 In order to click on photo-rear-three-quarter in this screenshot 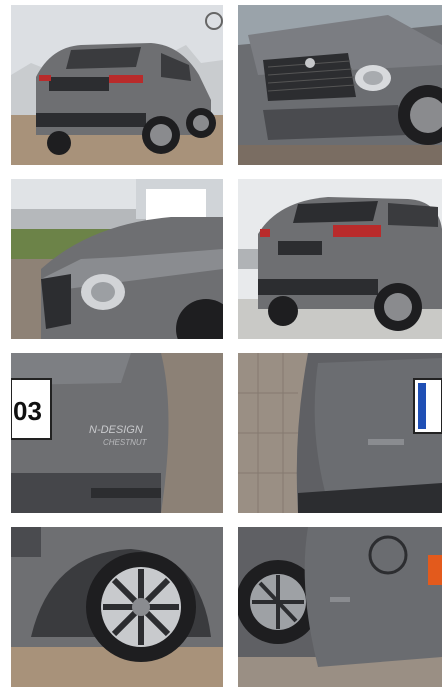, I will do `click(117, 85)`.